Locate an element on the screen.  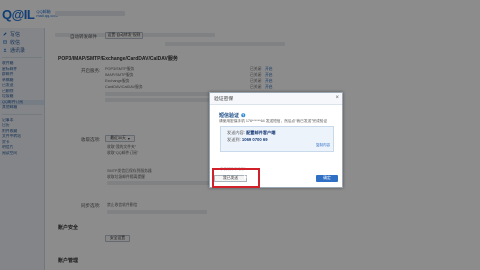
close-icon: × is located at coordinates (337, 98).